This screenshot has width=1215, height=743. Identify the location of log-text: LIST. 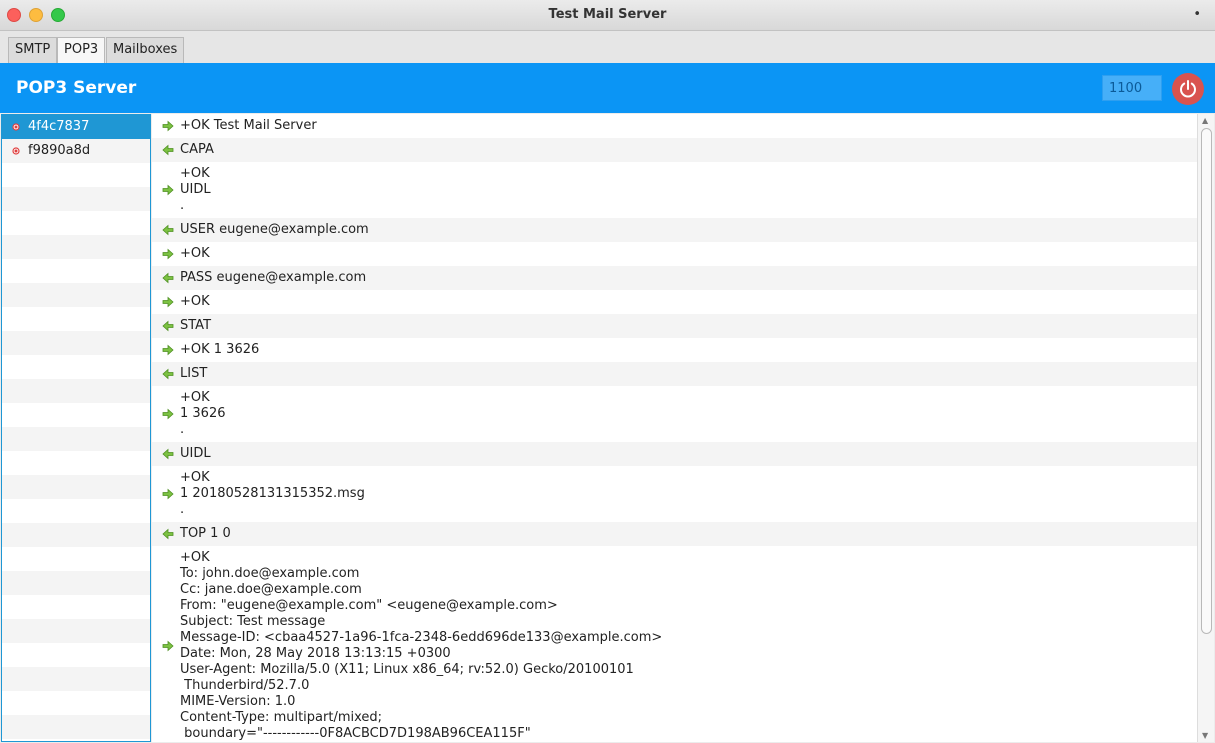
(194, 373).